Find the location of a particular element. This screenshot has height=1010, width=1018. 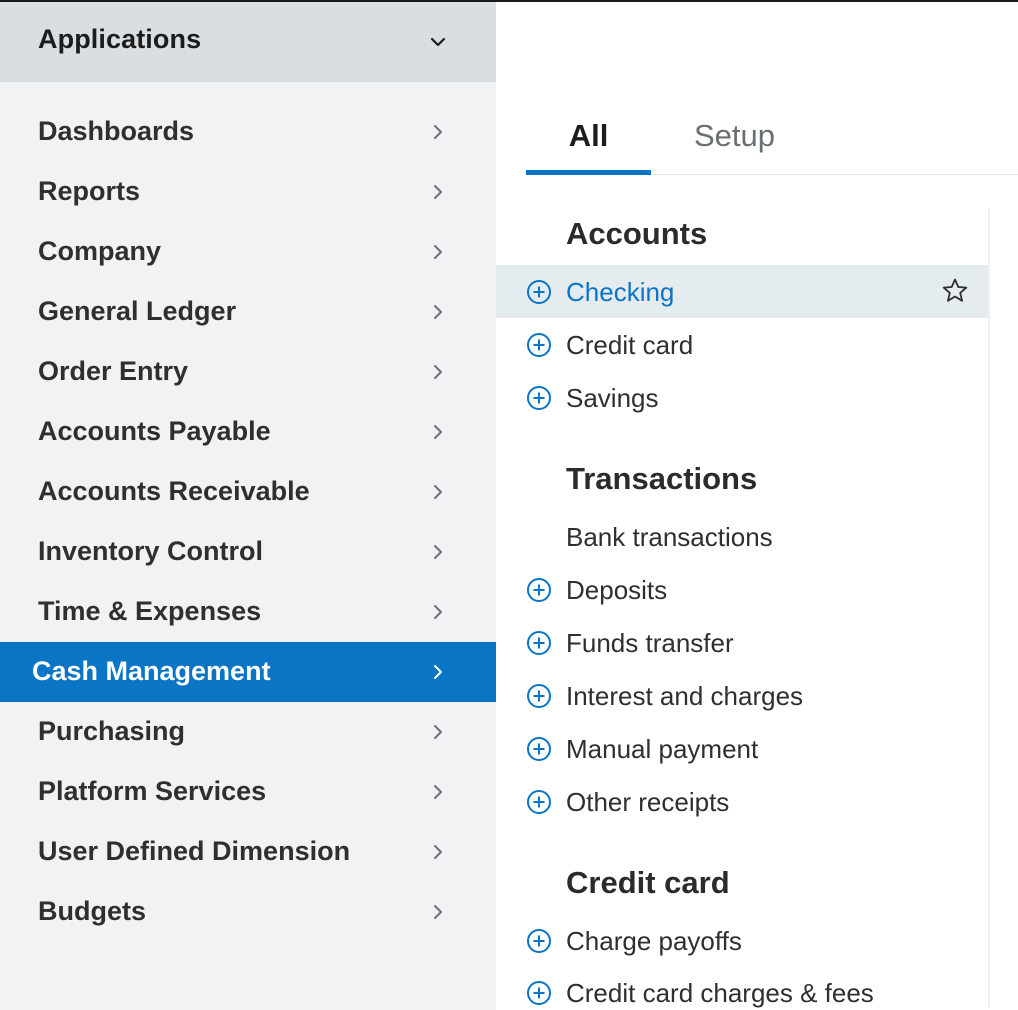

sidebar-item-label: Cash Management is located at coordinates (151, 671).